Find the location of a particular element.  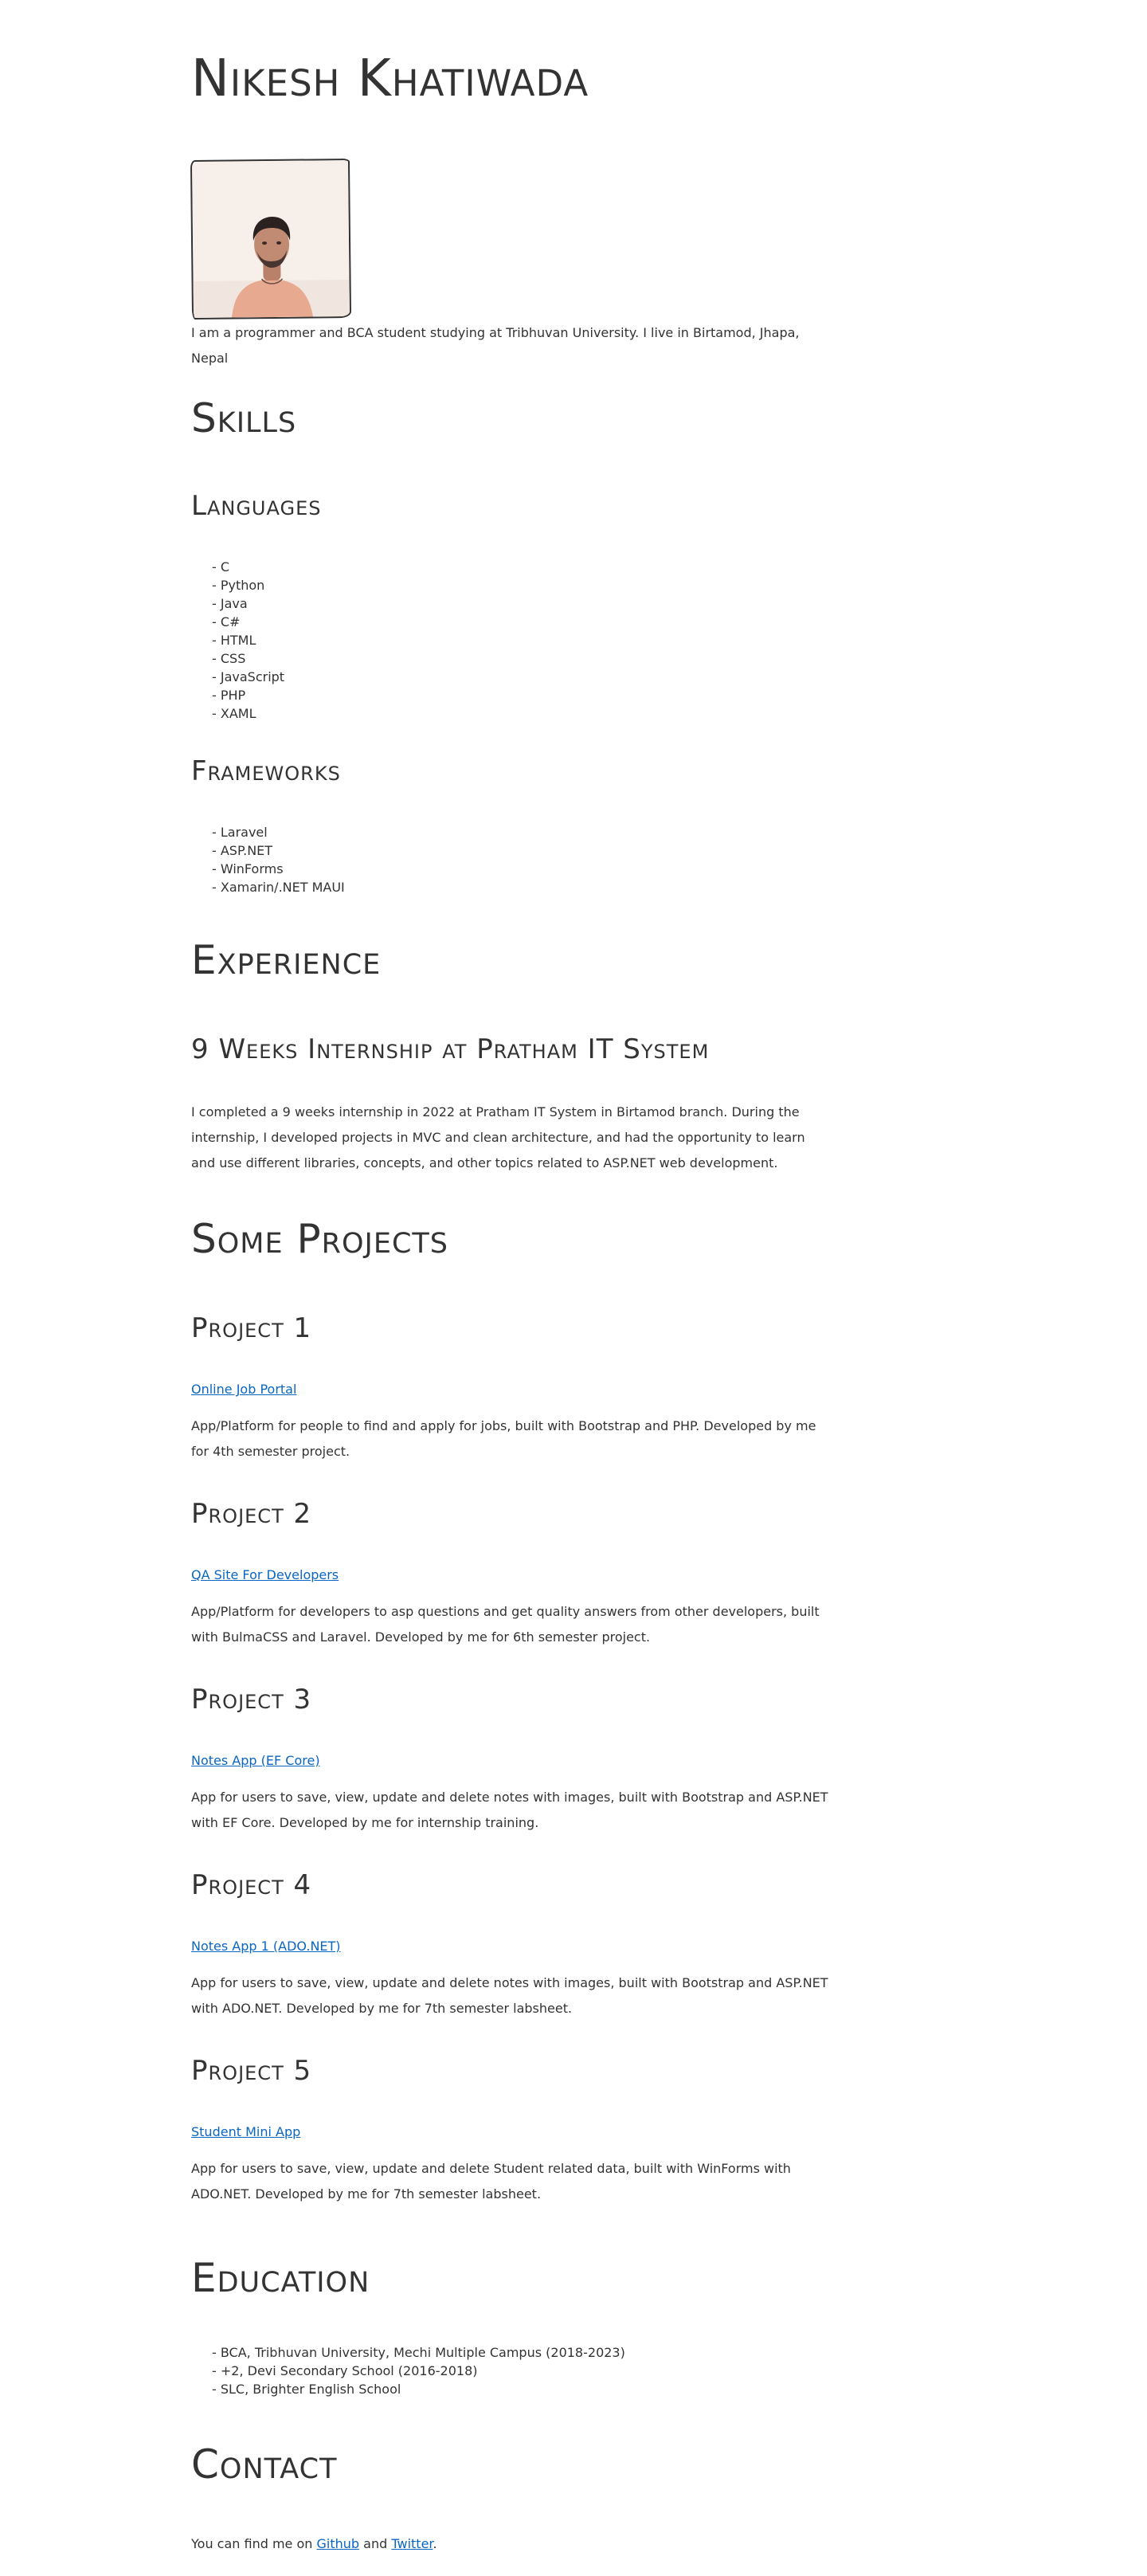

skills-heading: Skills is located at coordinates (244, 418).